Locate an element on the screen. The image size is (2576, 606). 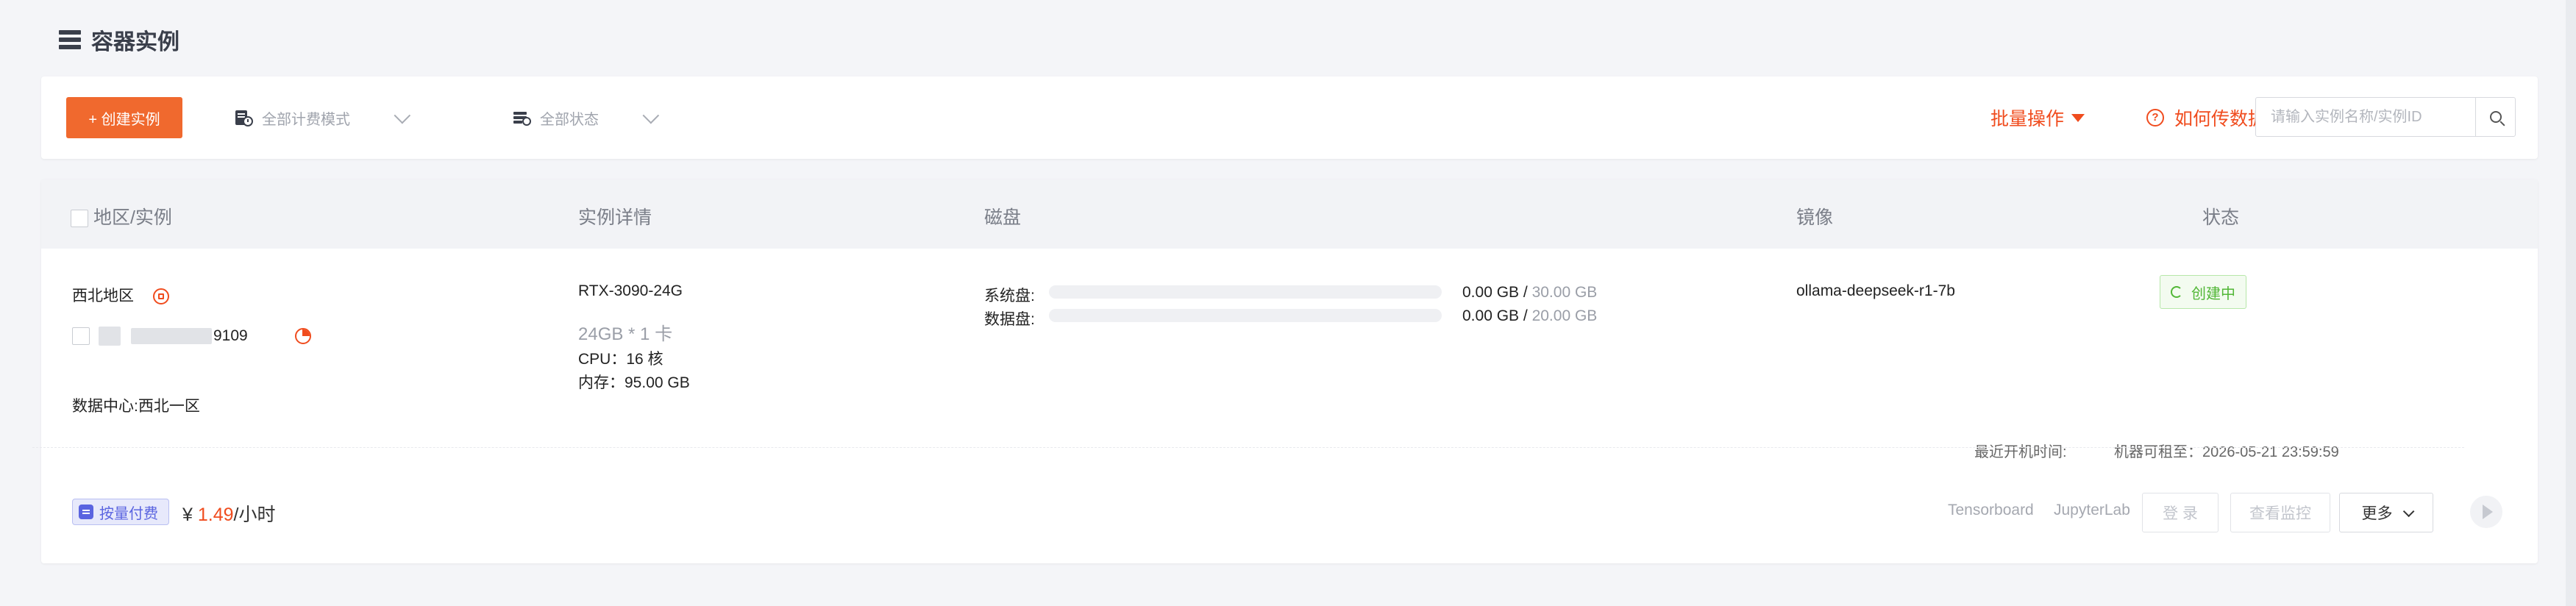
system-disk-total: 30.00 GB is located at coordinates (1564, 292).